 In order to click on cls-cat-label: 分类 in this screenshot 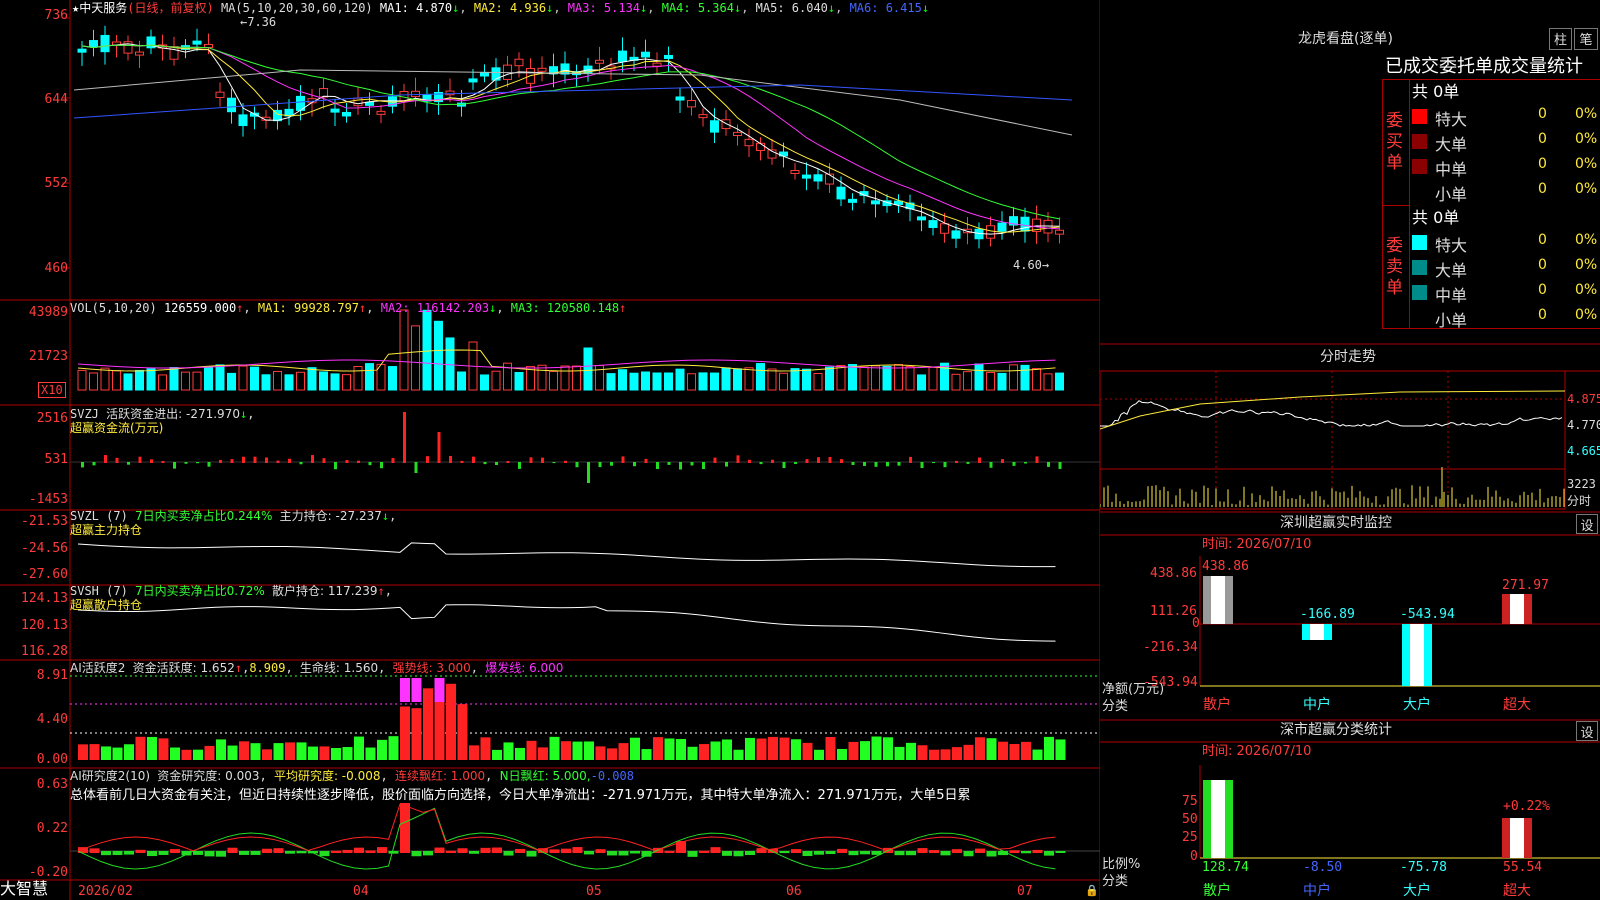, I will do `click(1115, 881)`.